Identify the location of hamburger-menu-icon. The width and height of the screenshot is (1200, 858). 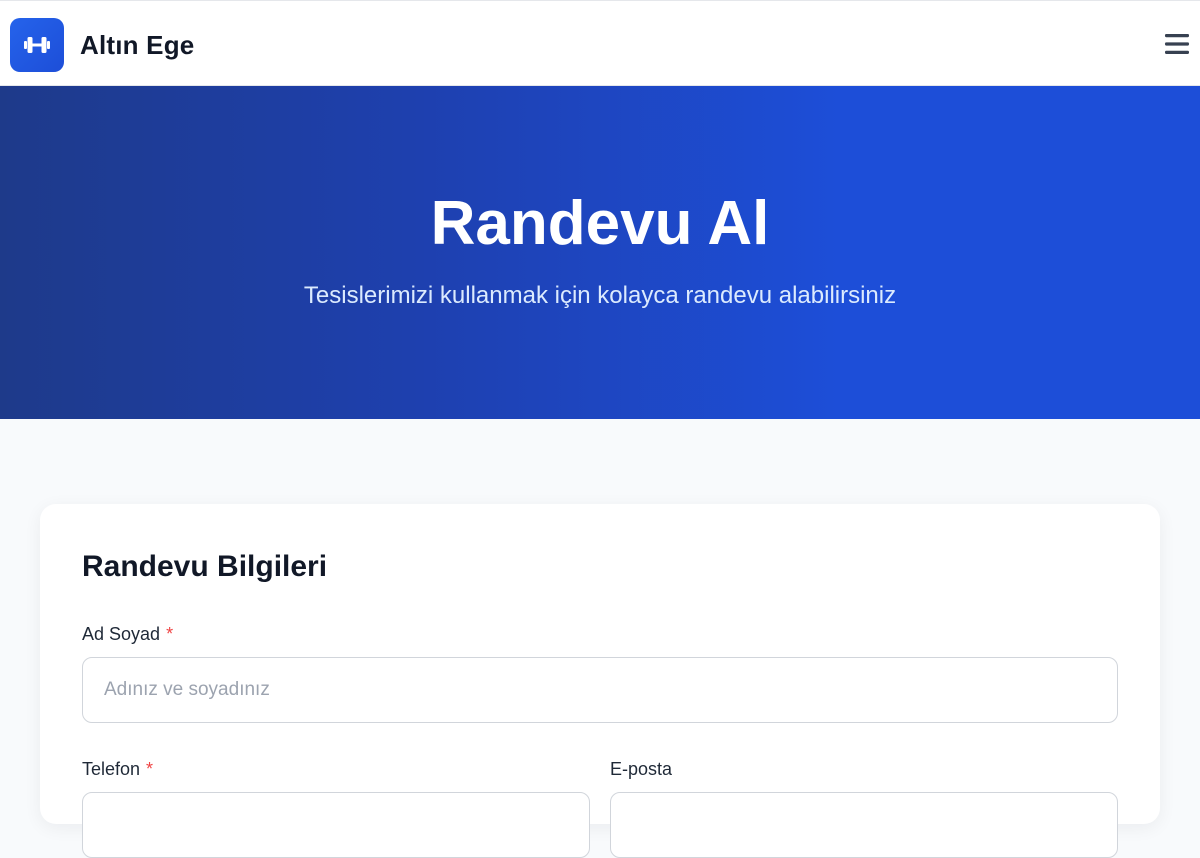
(1177, 44).